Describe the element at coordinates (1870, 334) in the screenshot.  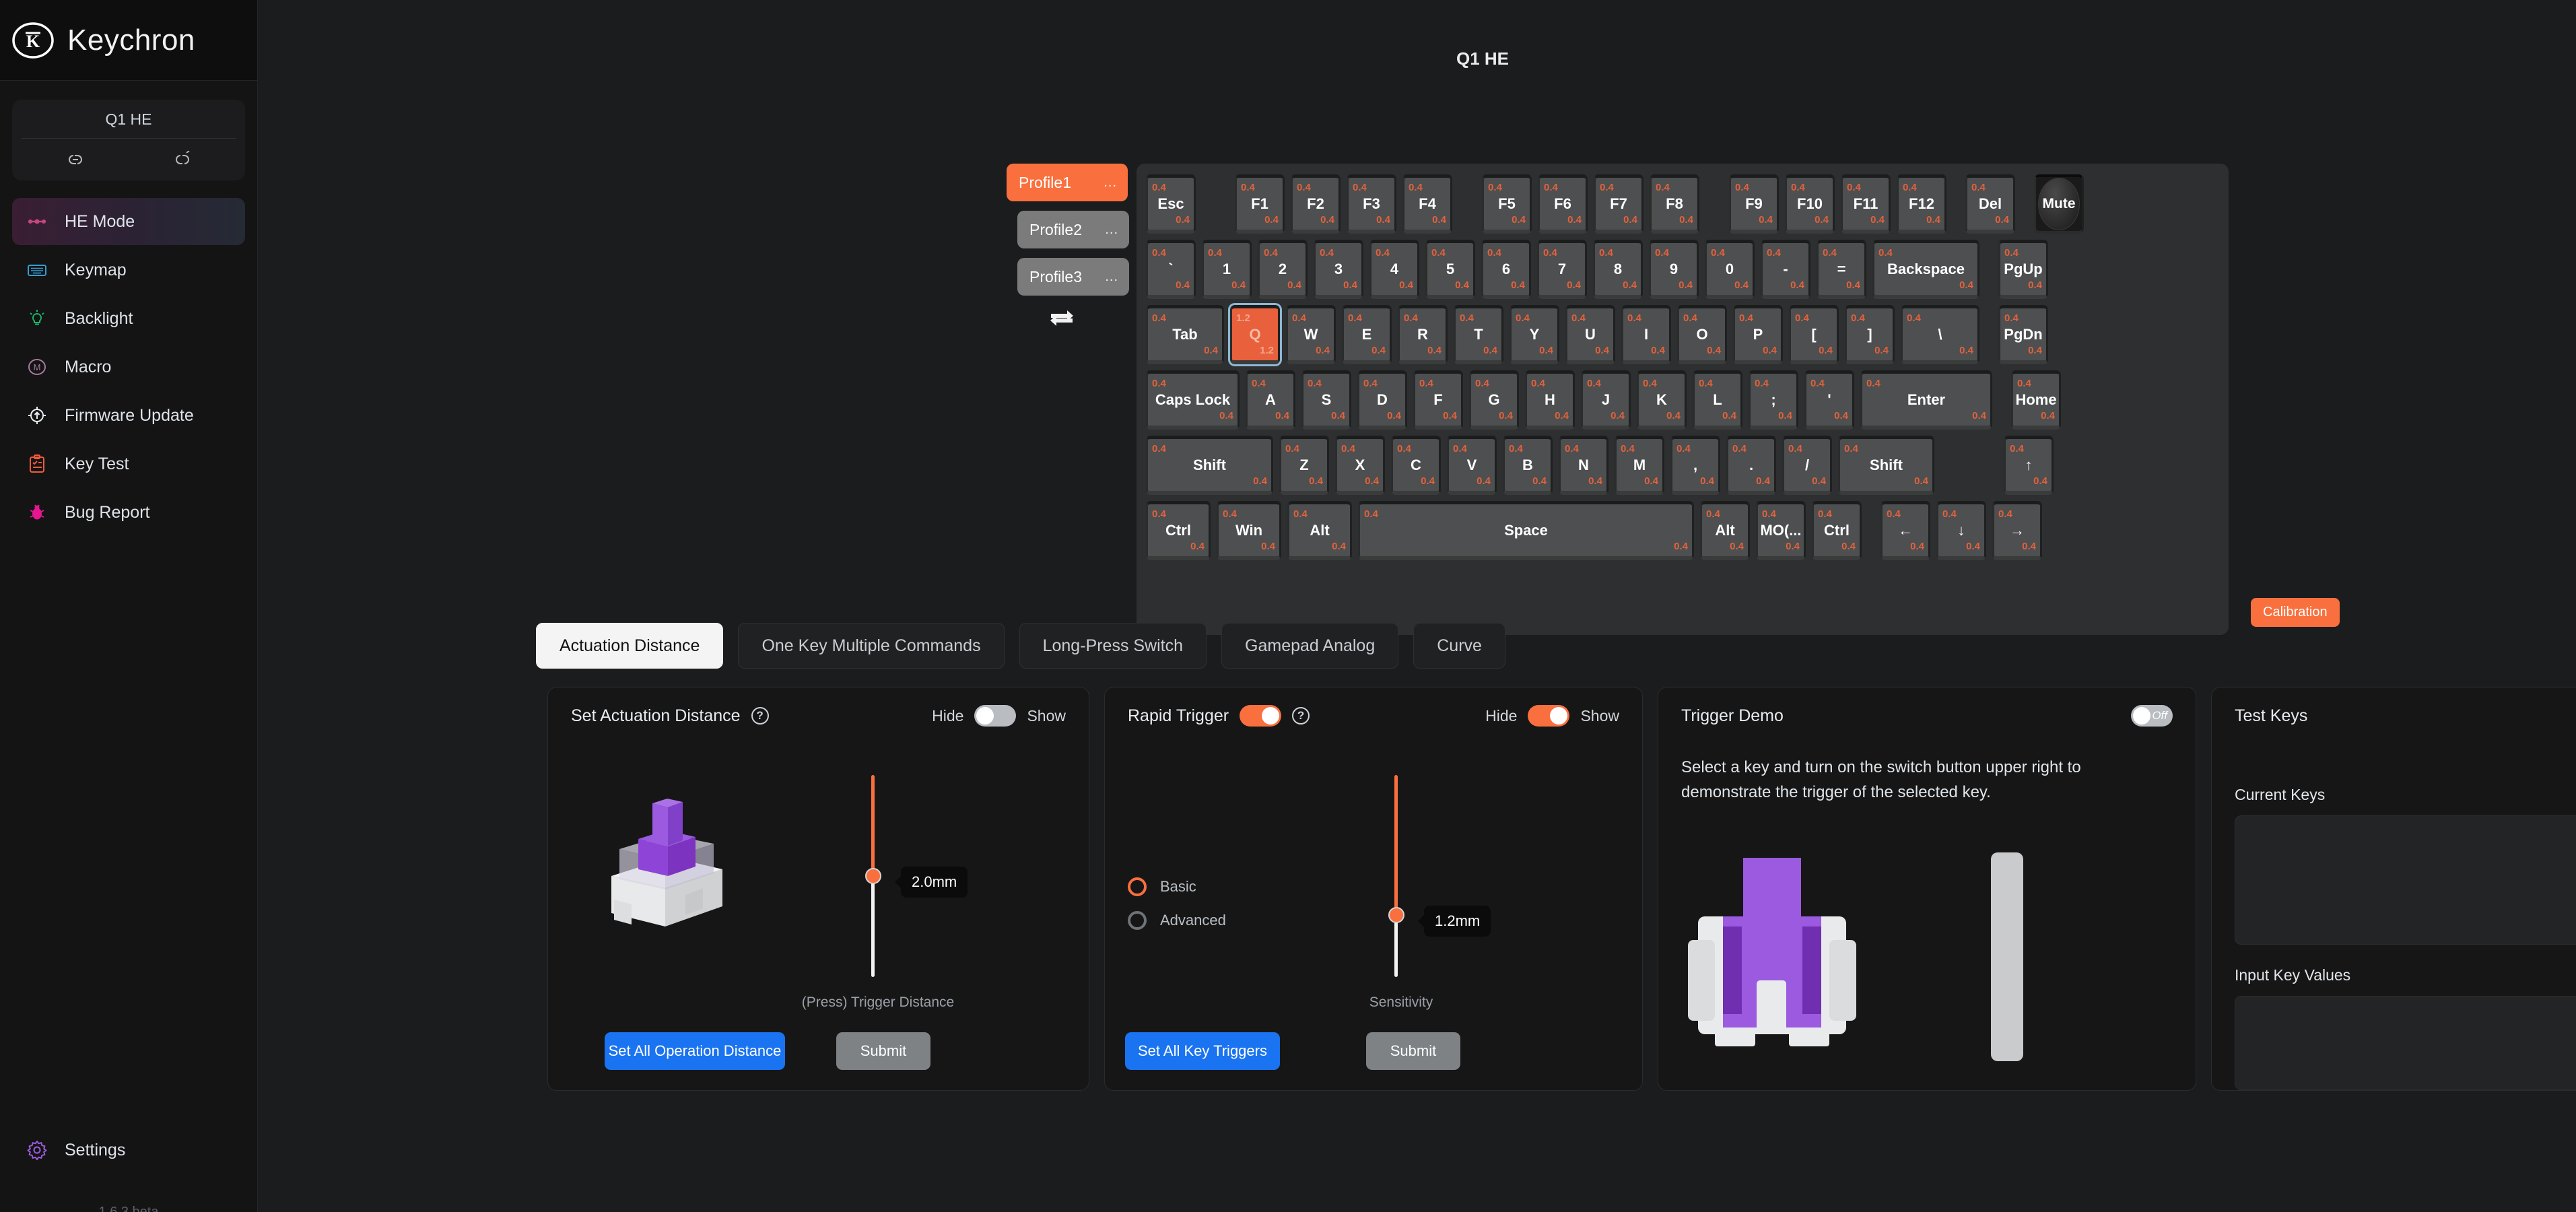
I see `key-: 0.4] 0.4` at that location.